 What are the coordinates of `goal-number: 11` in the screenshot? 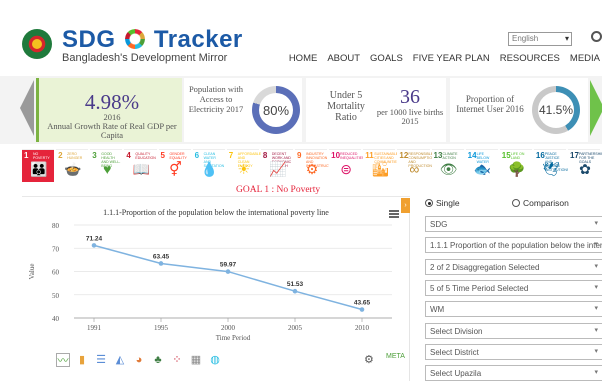 It's located at (369, 155).